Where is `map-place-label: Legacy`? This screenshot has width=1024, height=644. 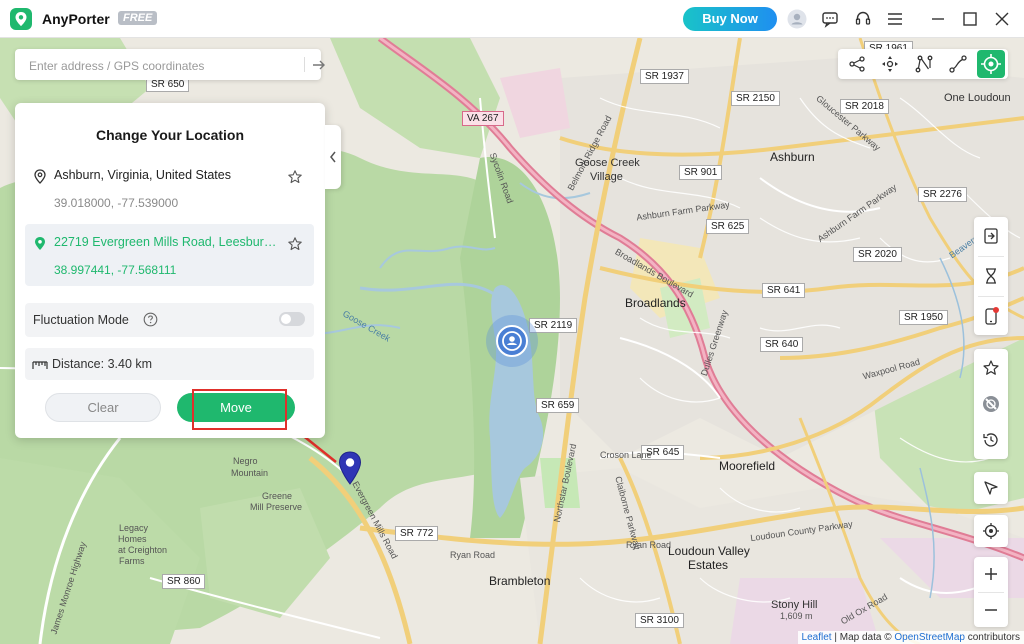 map-place-label: Legacy is located at coordinates (134, 528).